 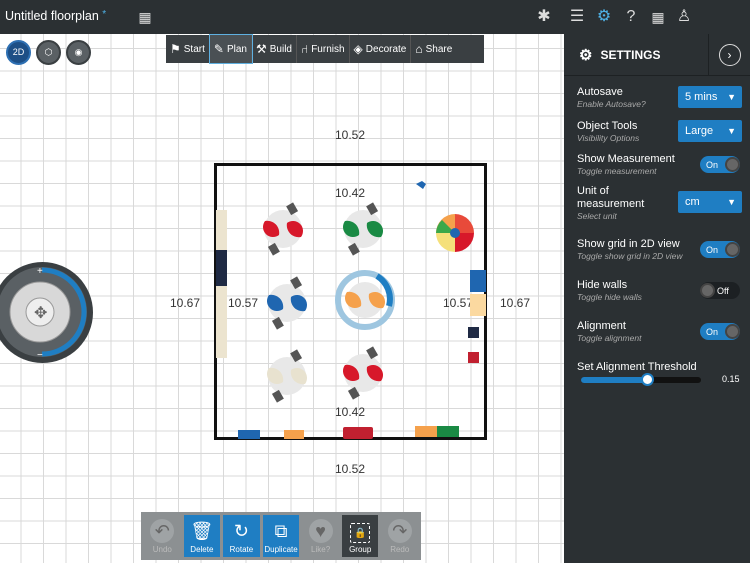 What do you see at coordinates (699, 131) in the screenshot?
I see `dropdown-value: Large` at bounding box center [699, 131].